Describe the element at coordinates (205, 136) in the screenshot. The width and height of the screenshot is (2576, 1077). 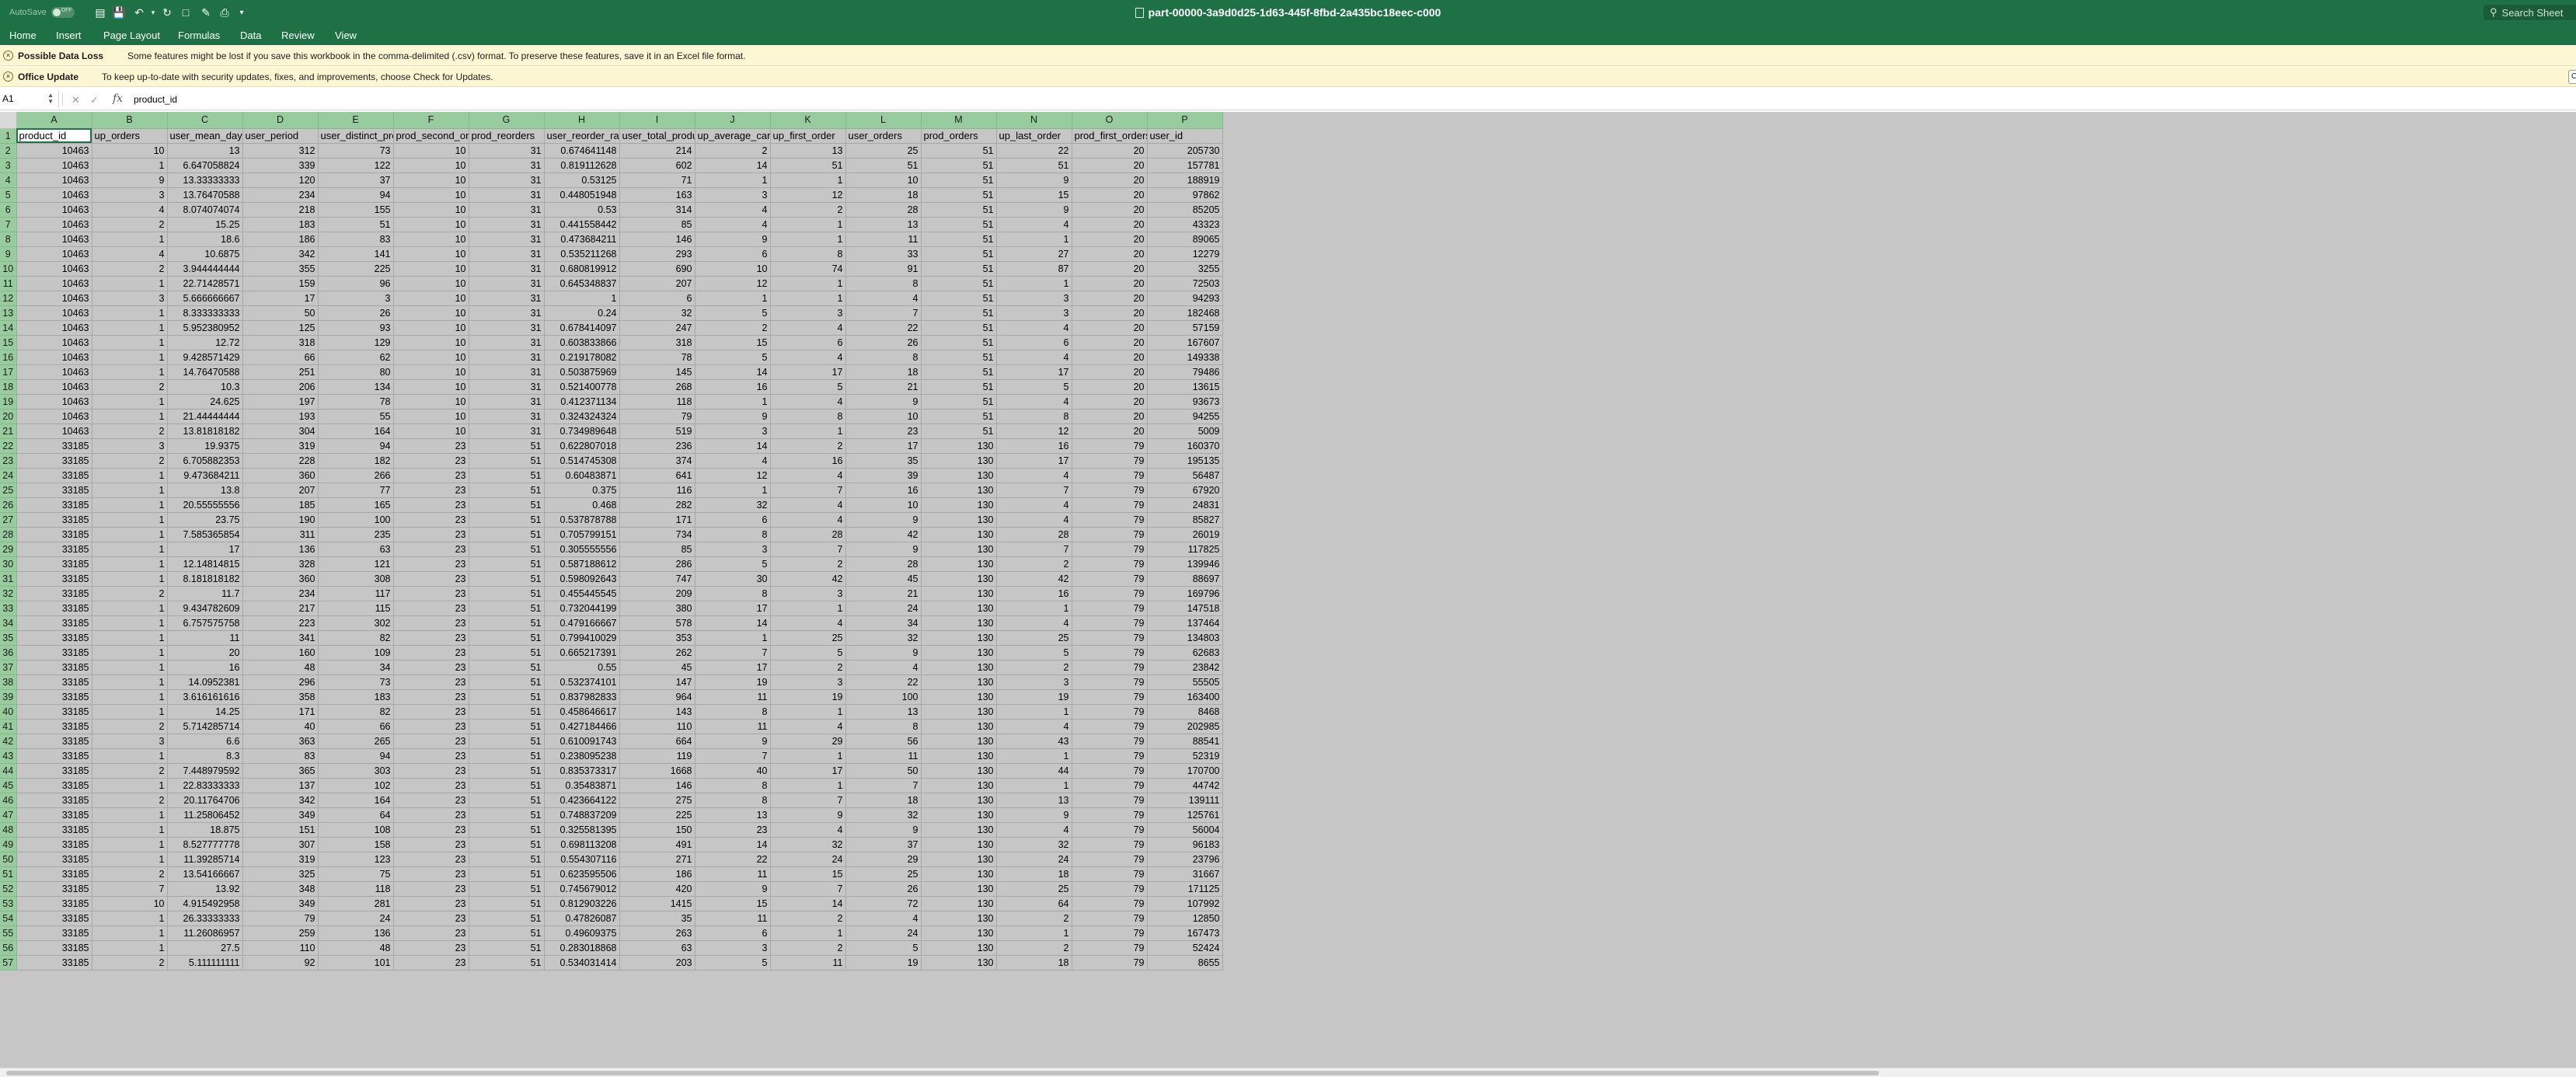
I see `header-cell: user_mean_days_since_prior` at that location.